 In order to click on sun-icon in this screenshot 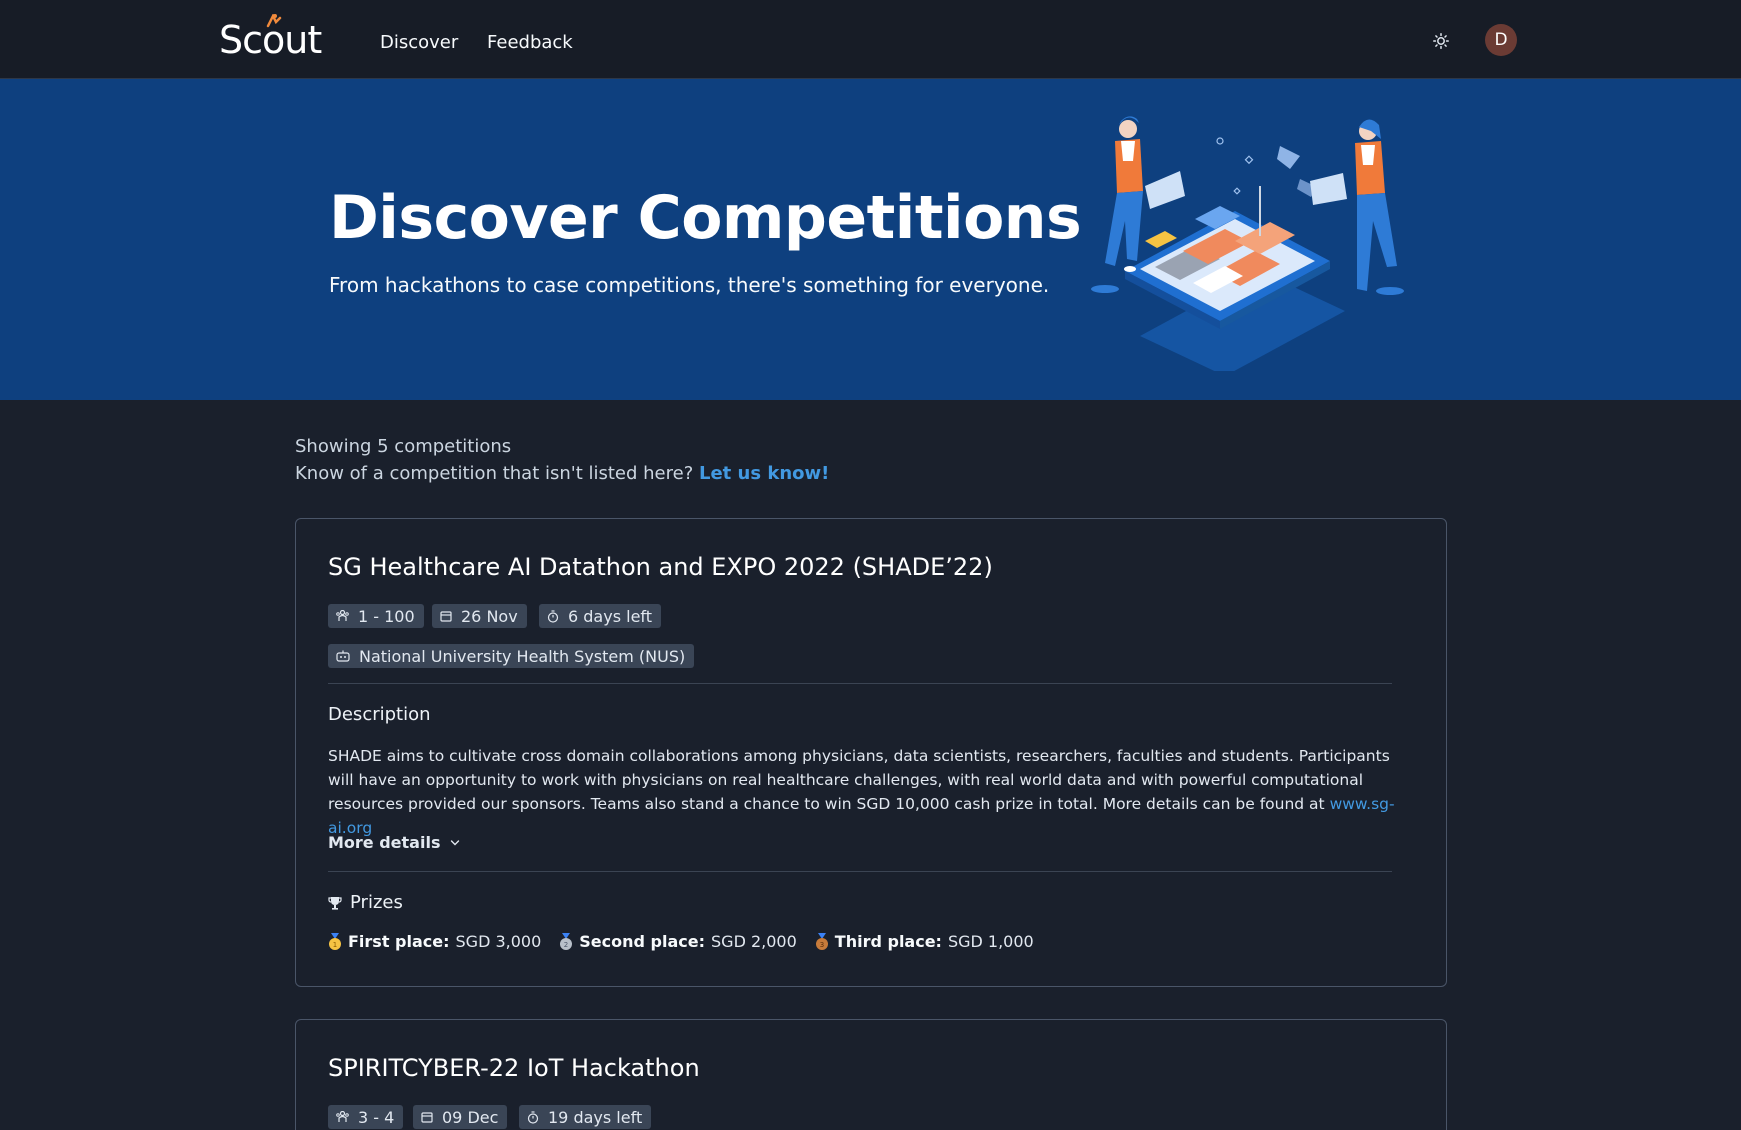, I will do `click(1441, 41)`.